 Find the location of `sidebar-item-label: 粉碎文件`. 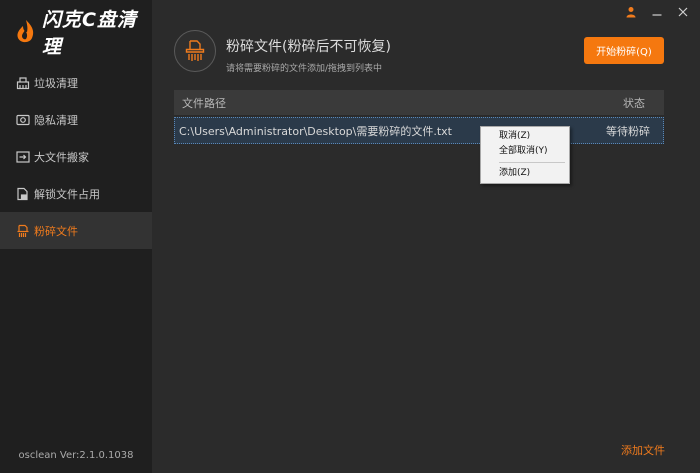

sidebar-item-label: 粉碎文件 is located at coordinates (56, 231).